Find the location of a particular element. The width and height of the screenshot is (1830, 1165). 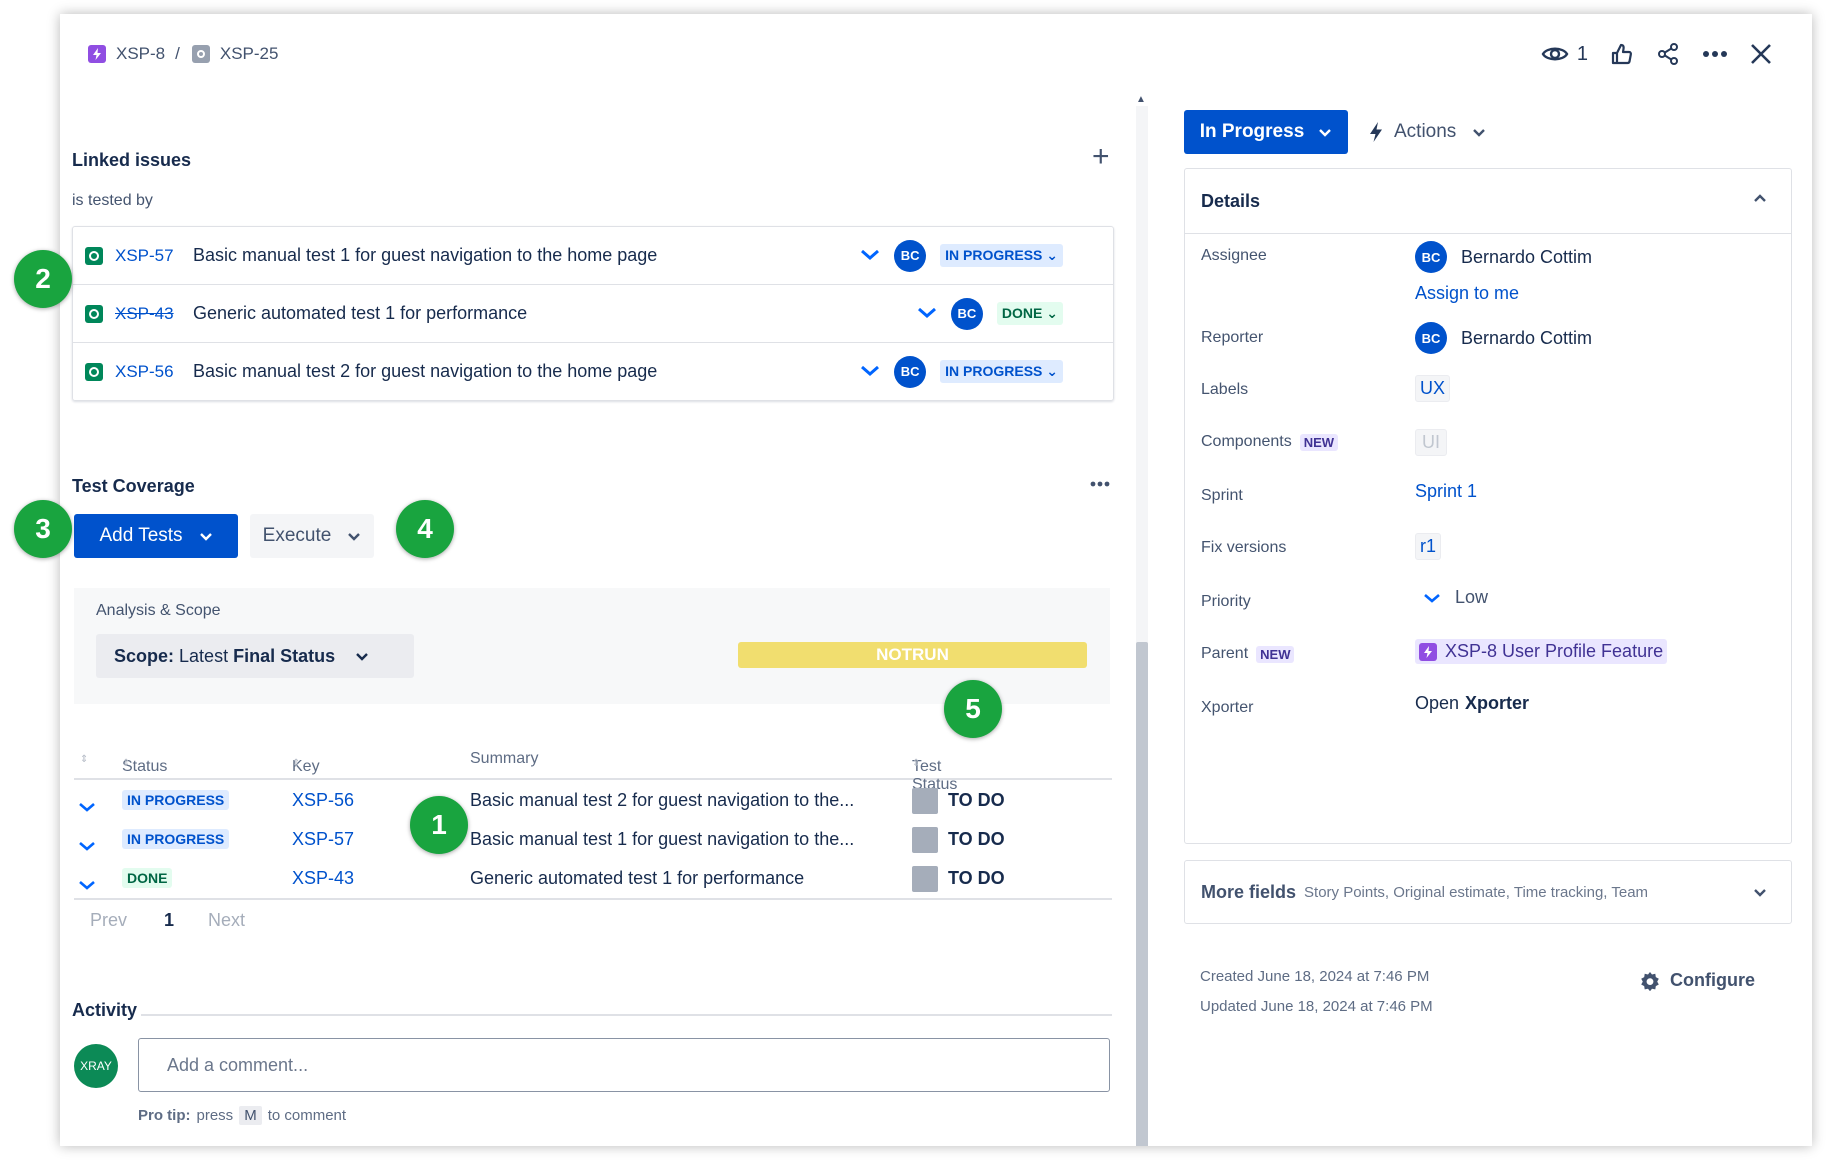

priority-value: Low is located at coordinates (1455, 597).